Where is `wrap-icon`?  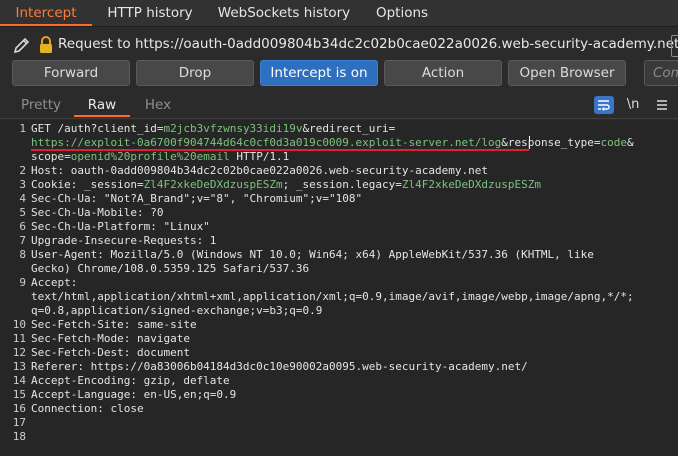 wrap-icon is located at coordinates (604, 105).